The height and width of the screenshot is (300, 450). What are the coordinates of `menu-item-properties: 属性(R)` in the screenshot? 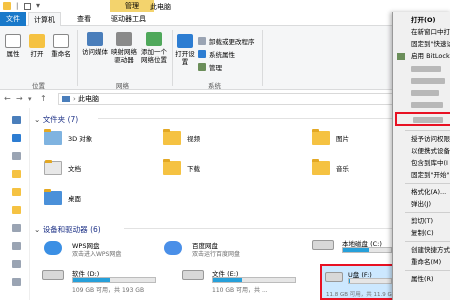 It's located at (421, 279).